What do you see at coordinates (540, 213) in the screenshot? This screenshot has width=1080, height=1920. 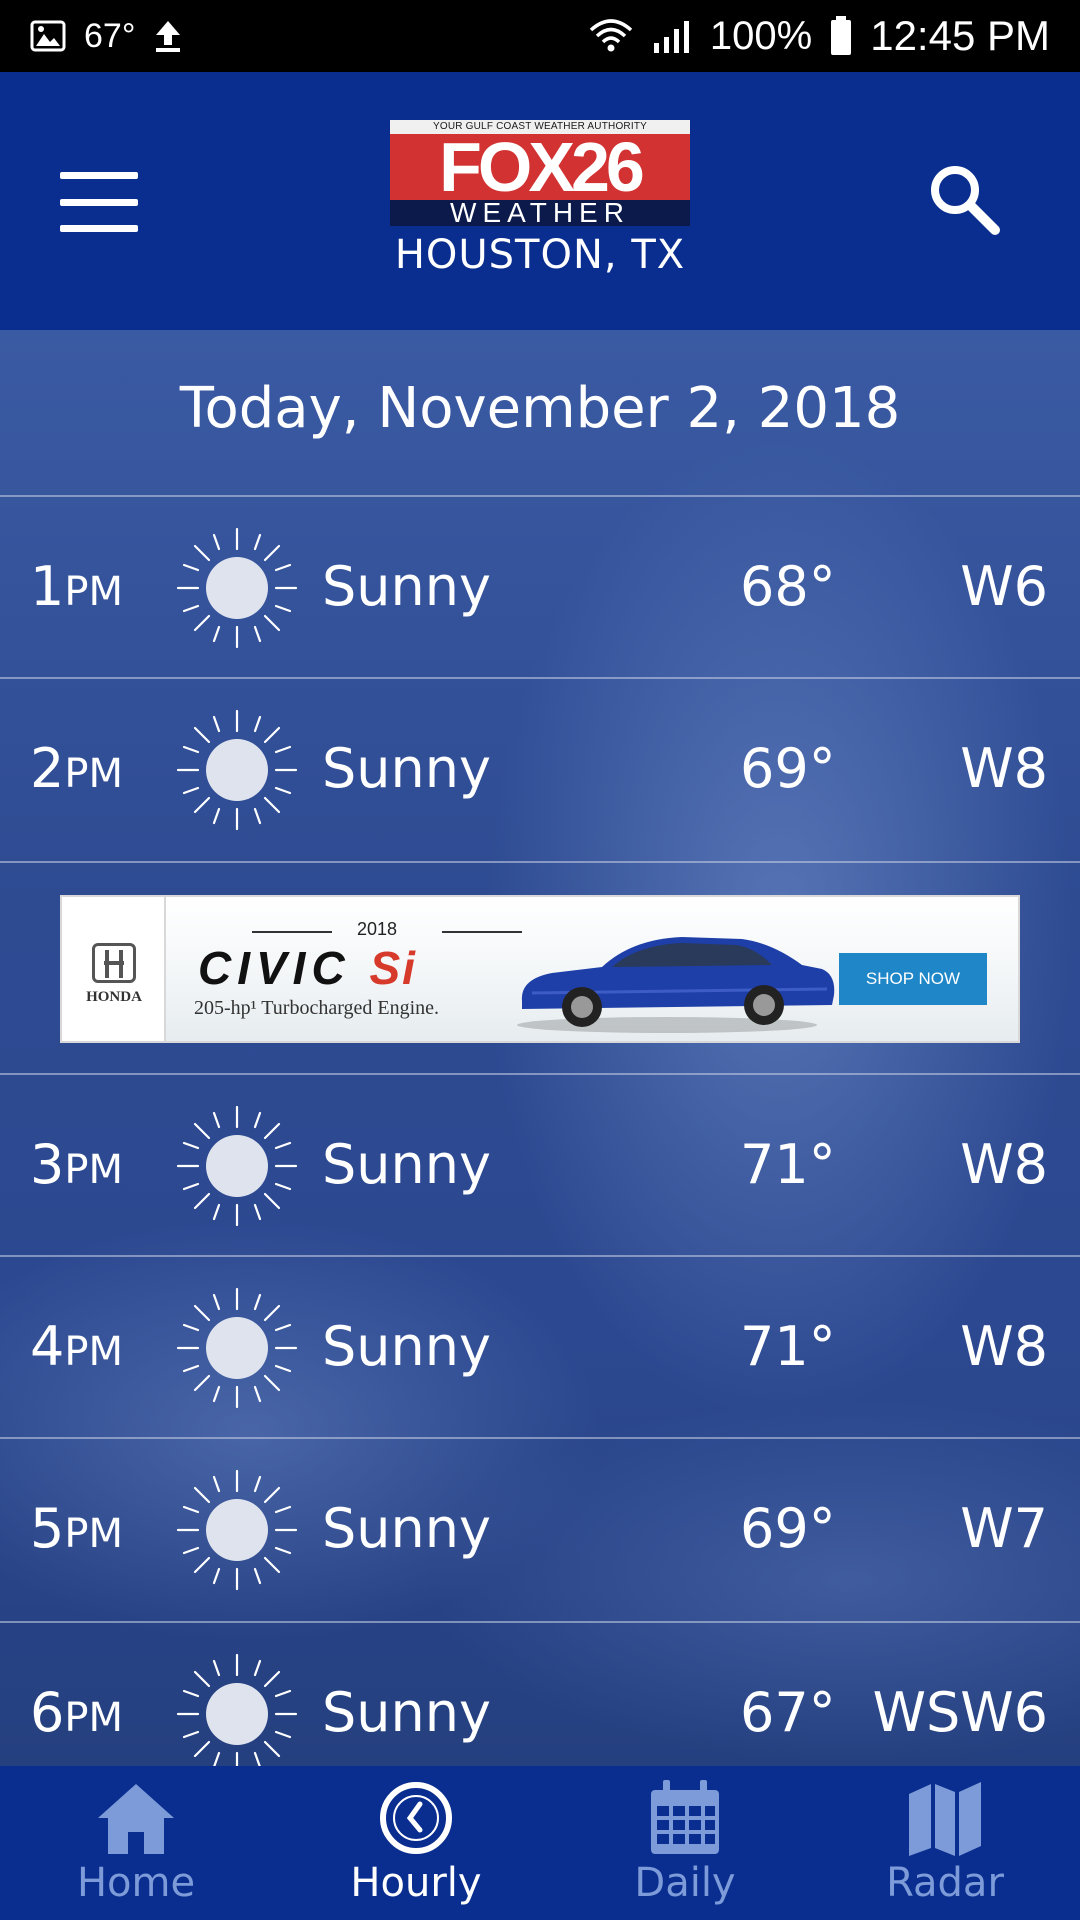 I see `logo-sub: WEATHER` at bounding box center [540, 213].